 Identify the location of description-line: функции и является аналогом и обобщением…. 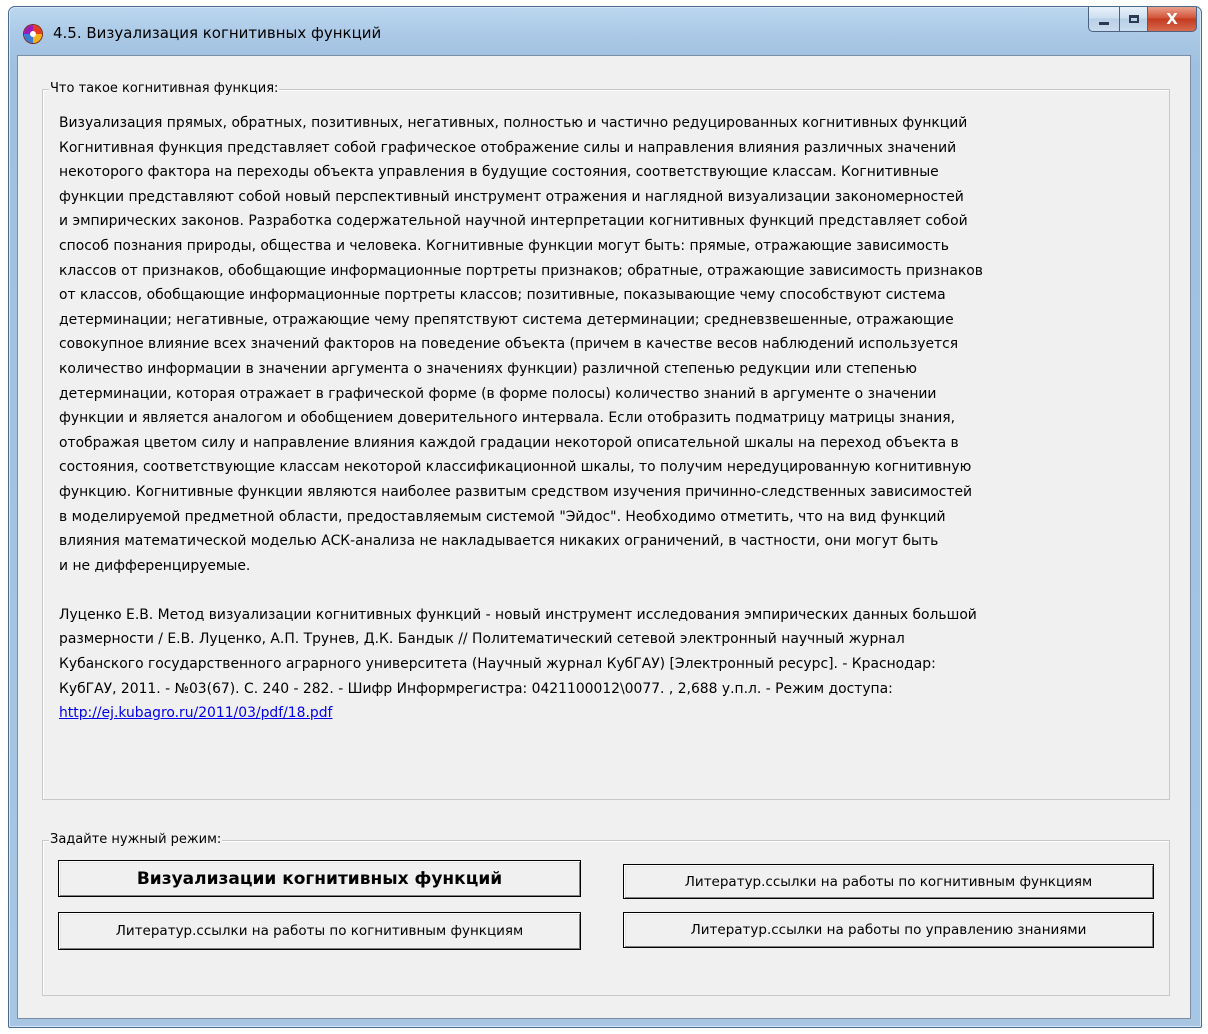
(507, 418).